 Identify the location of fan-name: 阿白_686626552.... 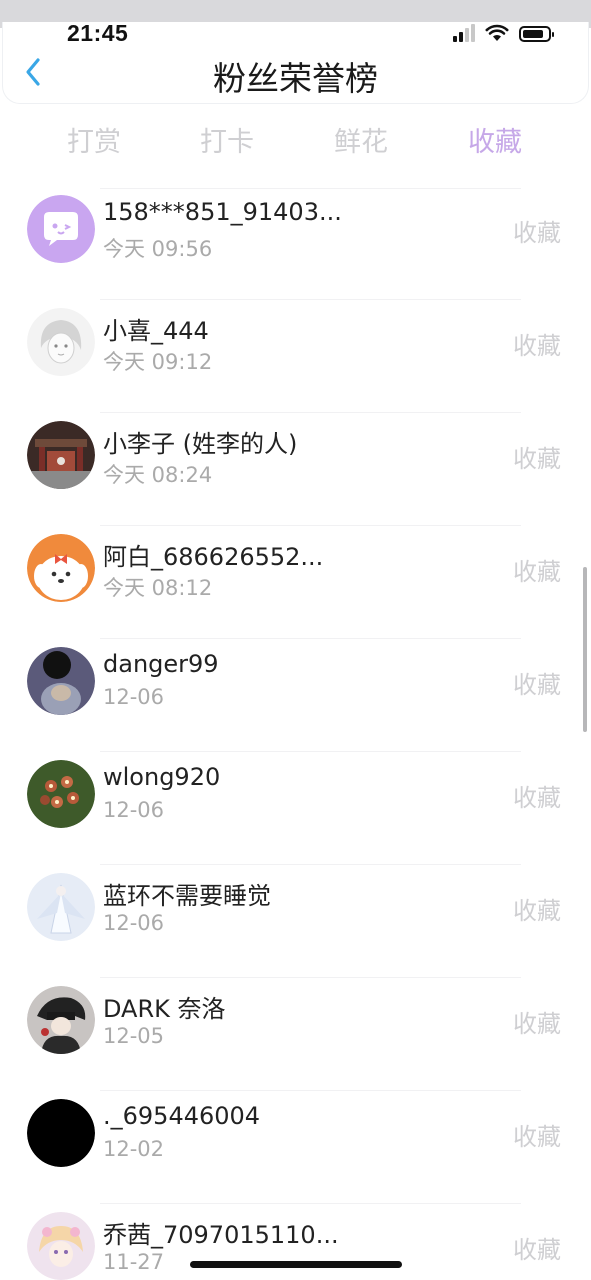
(213, 557).